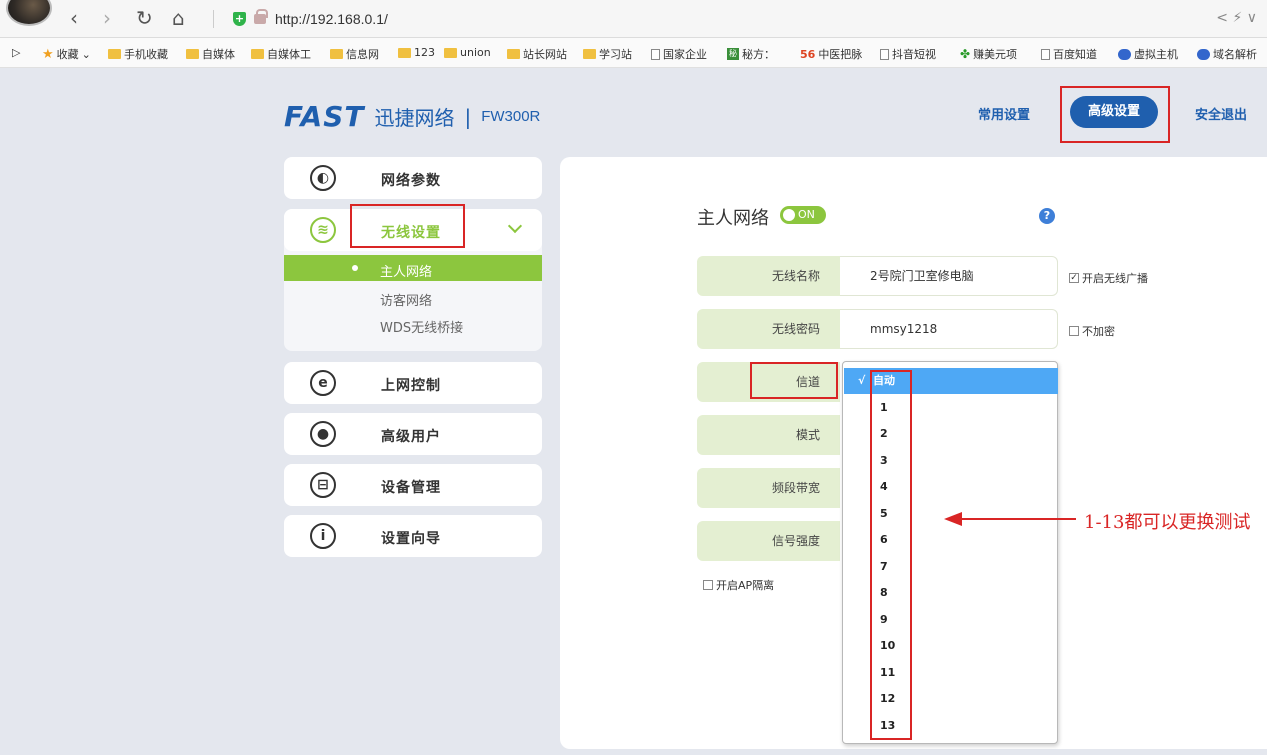 This screenshot has height=755, width=1267. I want to click on sidebar-item-label: 高级用户, so click(411, 436).